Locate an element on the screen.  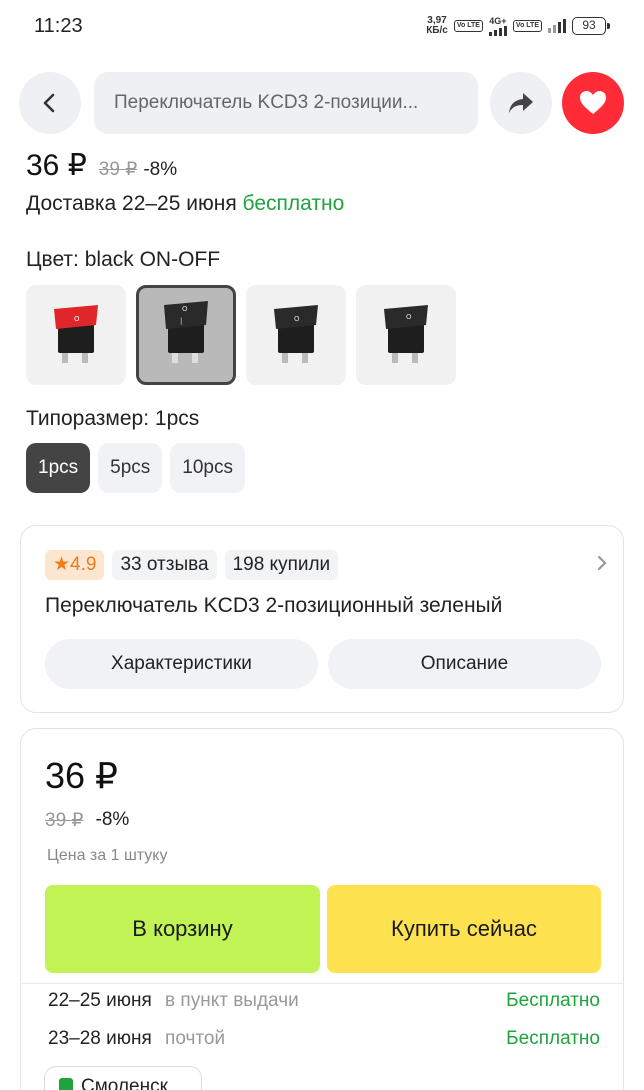
product-badges: ★4.9 33 отзыва 198 купили is located at coordinates (192, 565).